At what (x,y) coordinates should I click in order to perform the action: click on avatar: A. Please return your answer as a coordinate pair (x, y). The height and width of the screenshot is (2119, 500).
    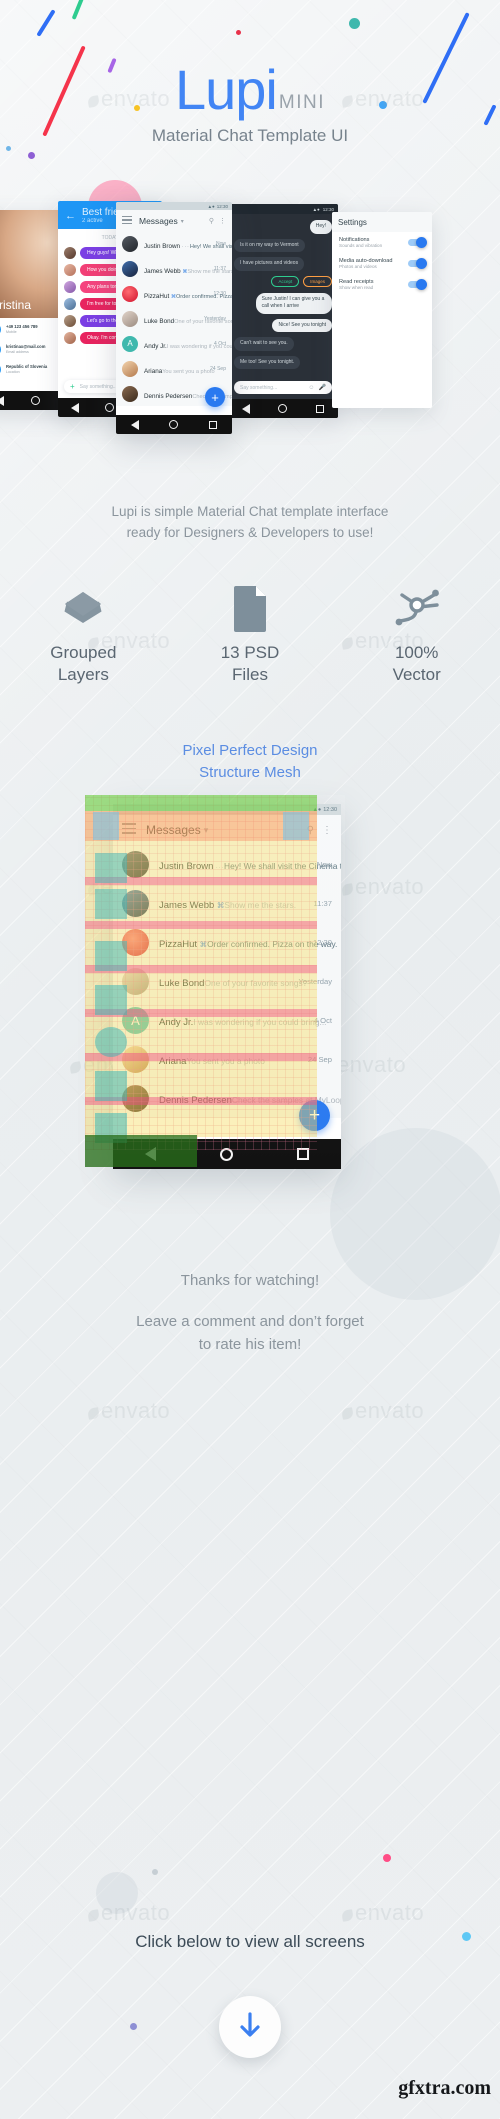
    Looking at the image, I should click on (135, 1020).